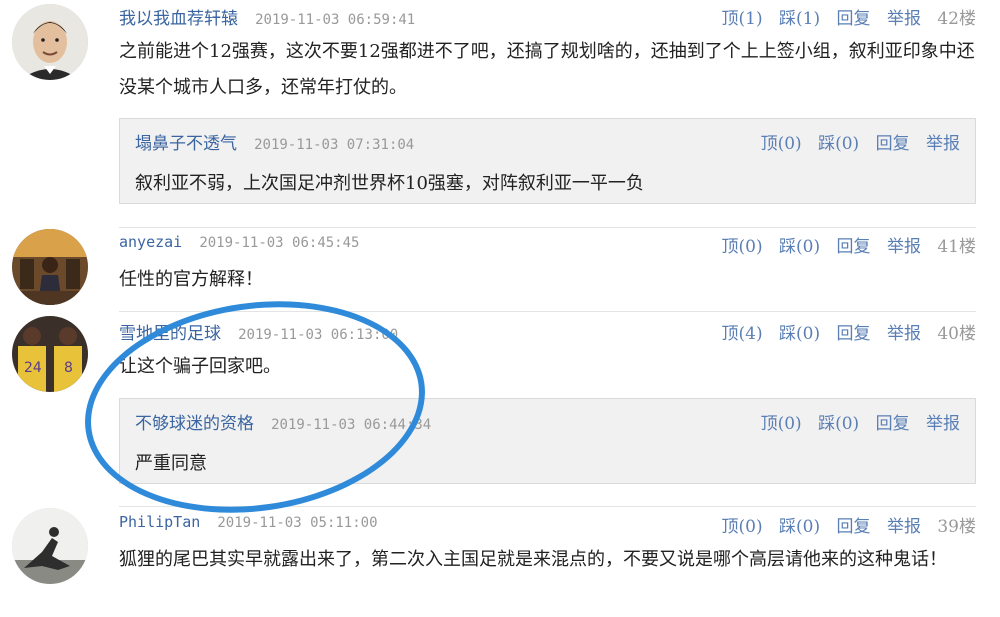 This screenshot has height=617, width=1000. I want to click on comment-text: 让这个骗子回家吧。, so click(200, 366).